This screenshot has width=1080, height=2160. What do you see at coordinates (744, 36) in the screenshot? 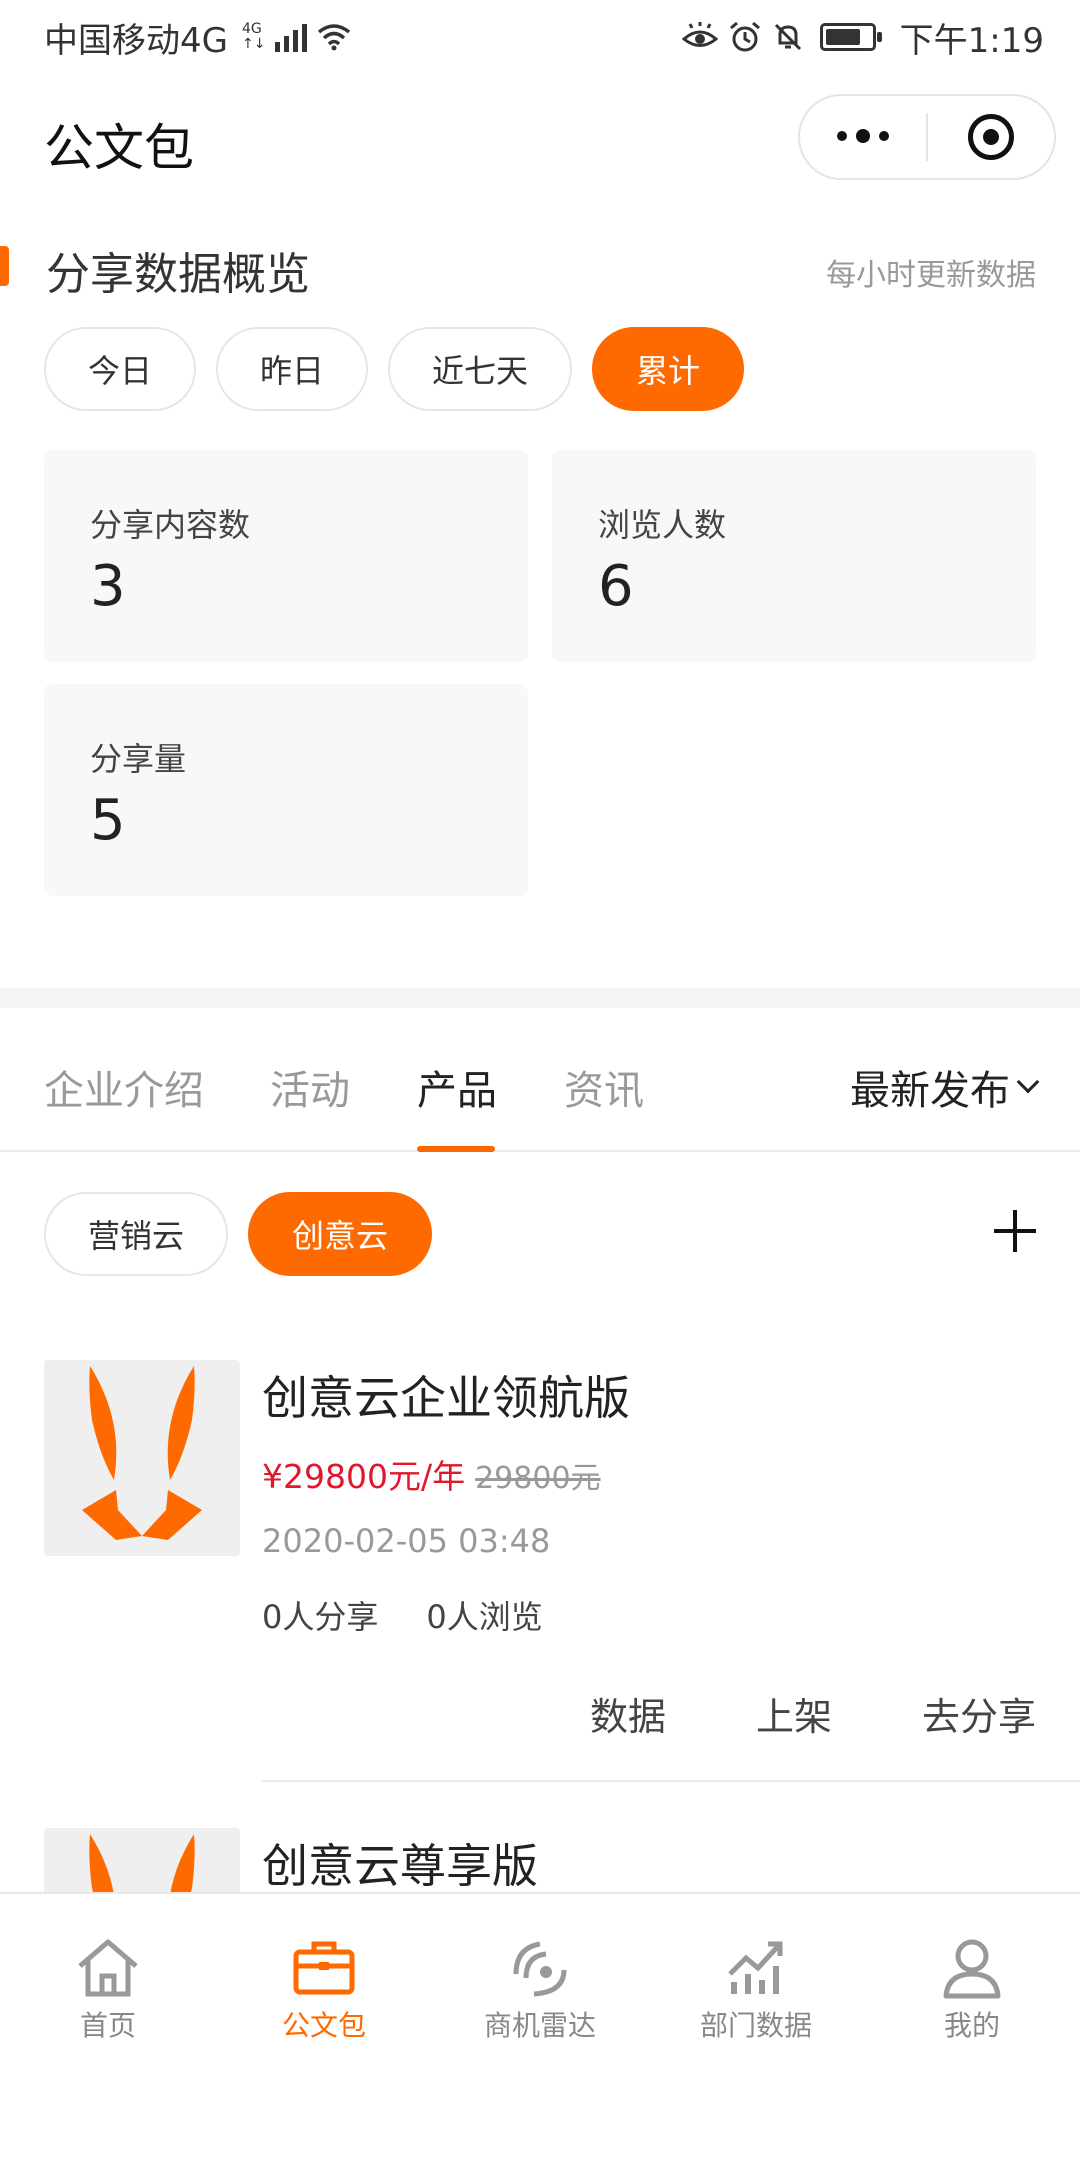
I see `alarm-icon` at bounding box center [744, 36].